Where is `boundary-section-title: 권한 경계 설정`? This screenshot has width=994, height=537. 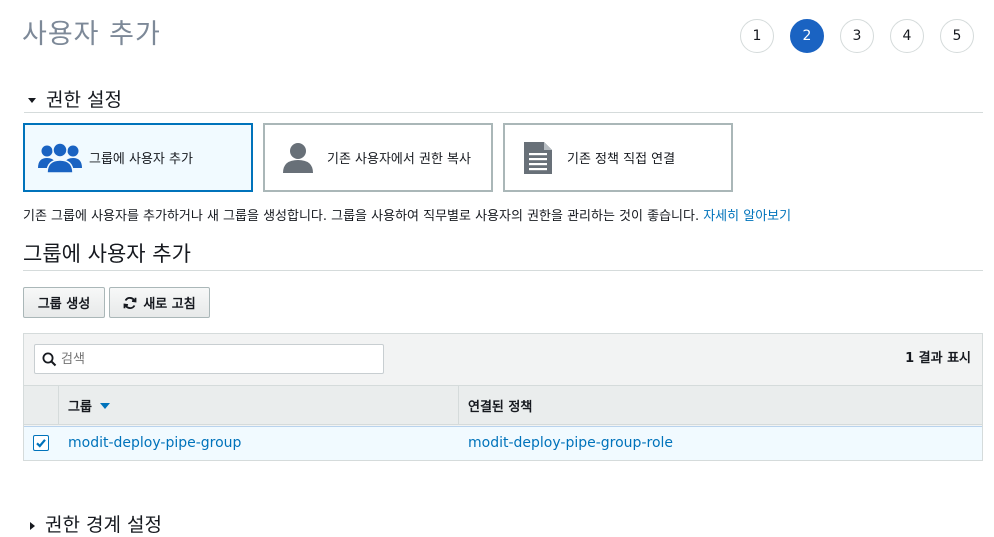
boundary-section-title: 권한 경계 설정 is located at coordinates (103, 525).